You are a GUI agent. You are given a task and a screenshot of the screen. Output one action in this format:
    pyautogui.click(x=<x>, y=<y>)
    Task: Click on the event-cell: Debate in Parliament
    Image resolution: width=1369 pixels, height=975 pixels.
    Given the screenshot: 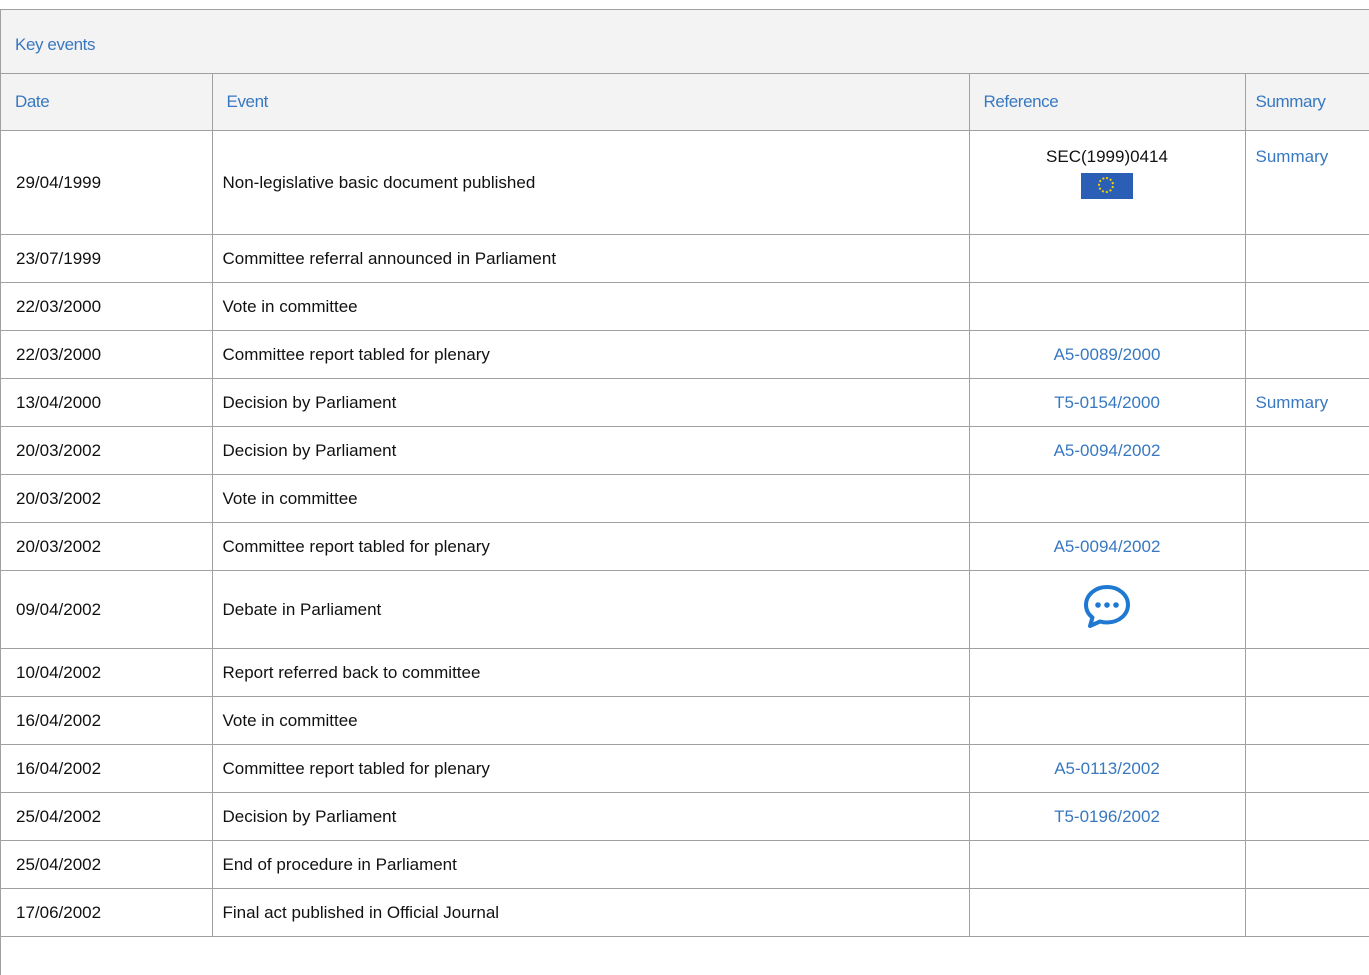 What is the action you would take?
    pyautogui.click(x=591, y=609)
    